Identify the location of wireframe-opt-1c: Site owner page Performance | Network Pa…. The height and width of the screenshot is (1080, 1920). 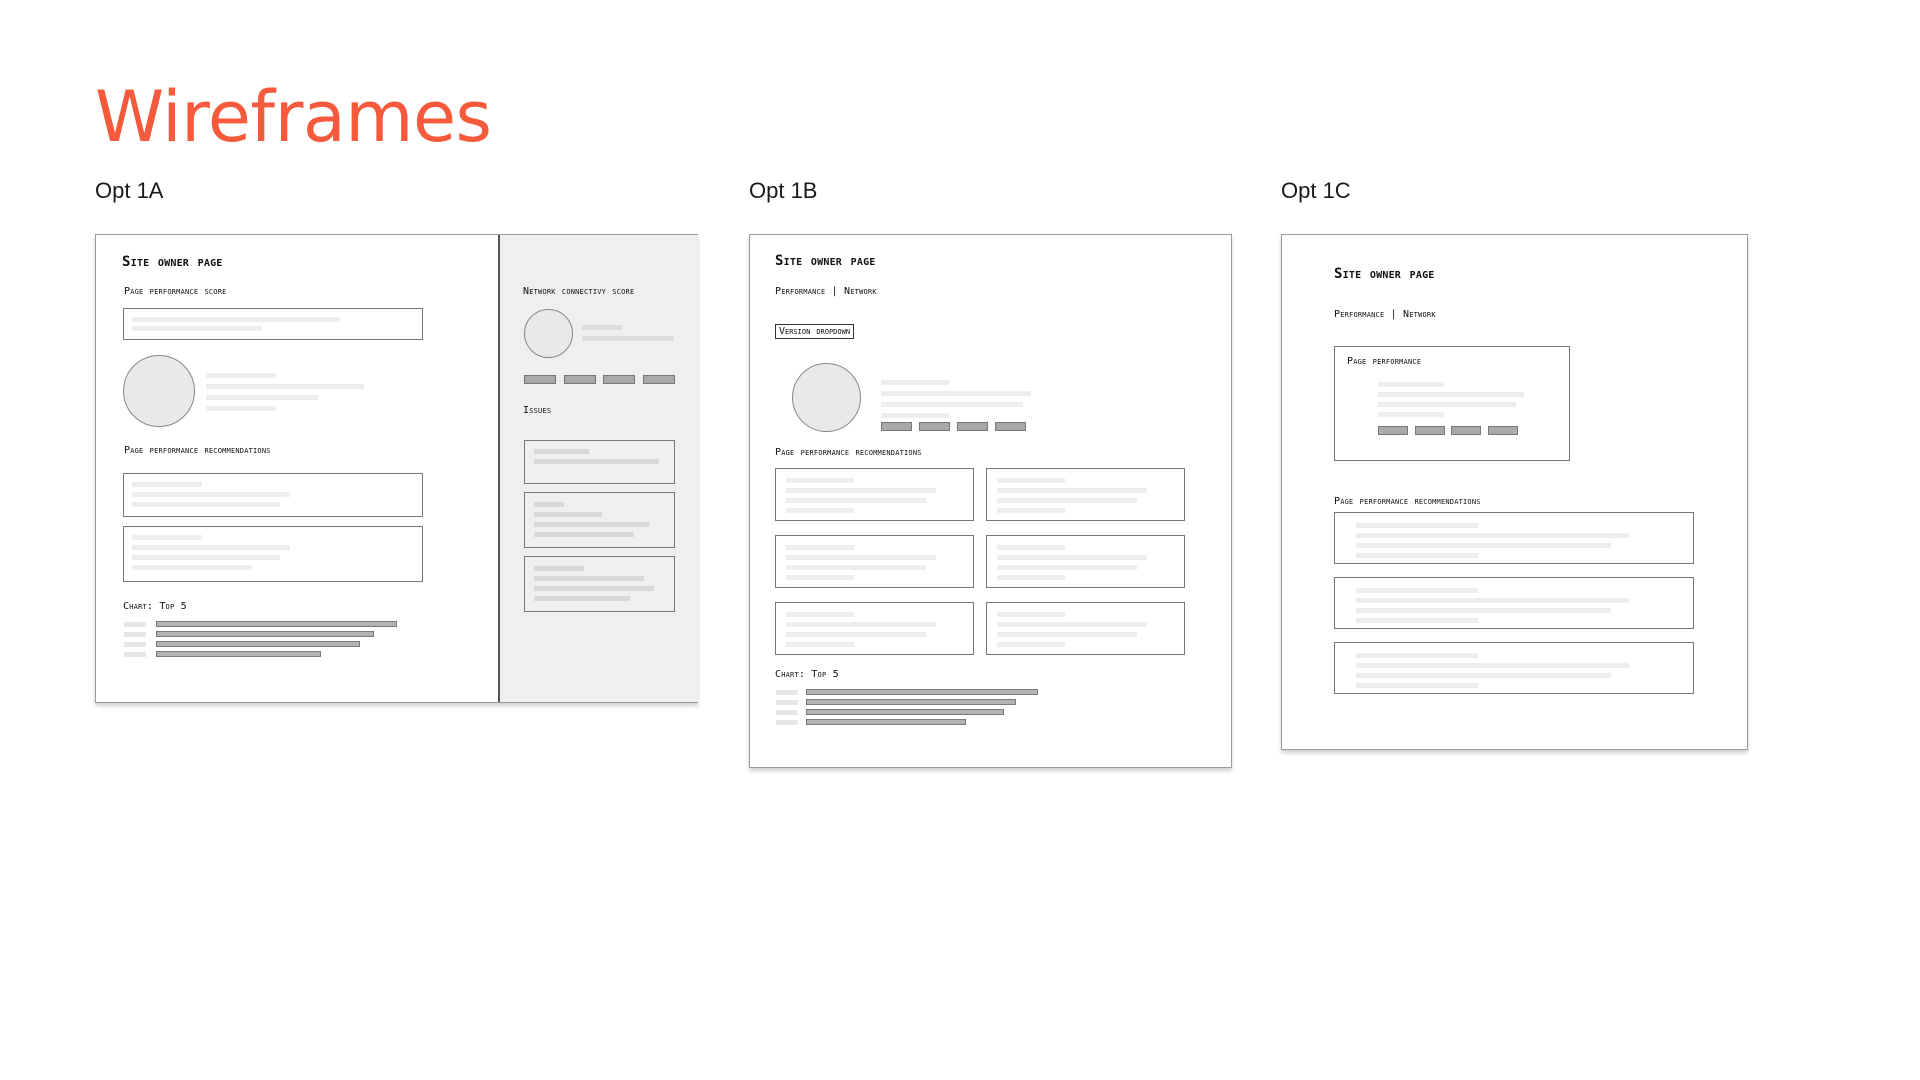
(1514, 492).